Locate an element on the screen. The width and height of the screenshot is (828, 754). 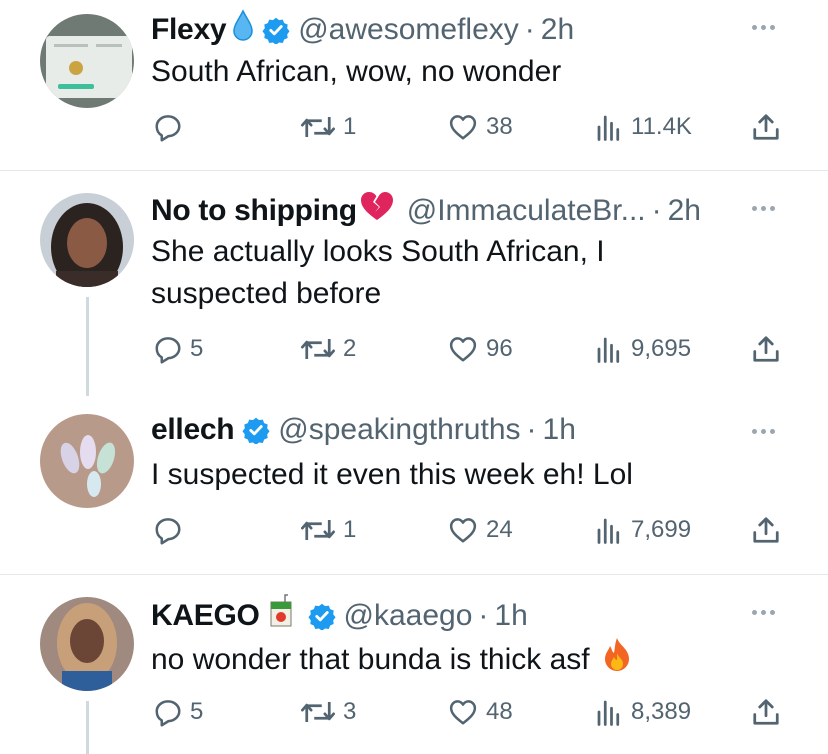
view-count: 7,699 is located at coordinates (661, 529).